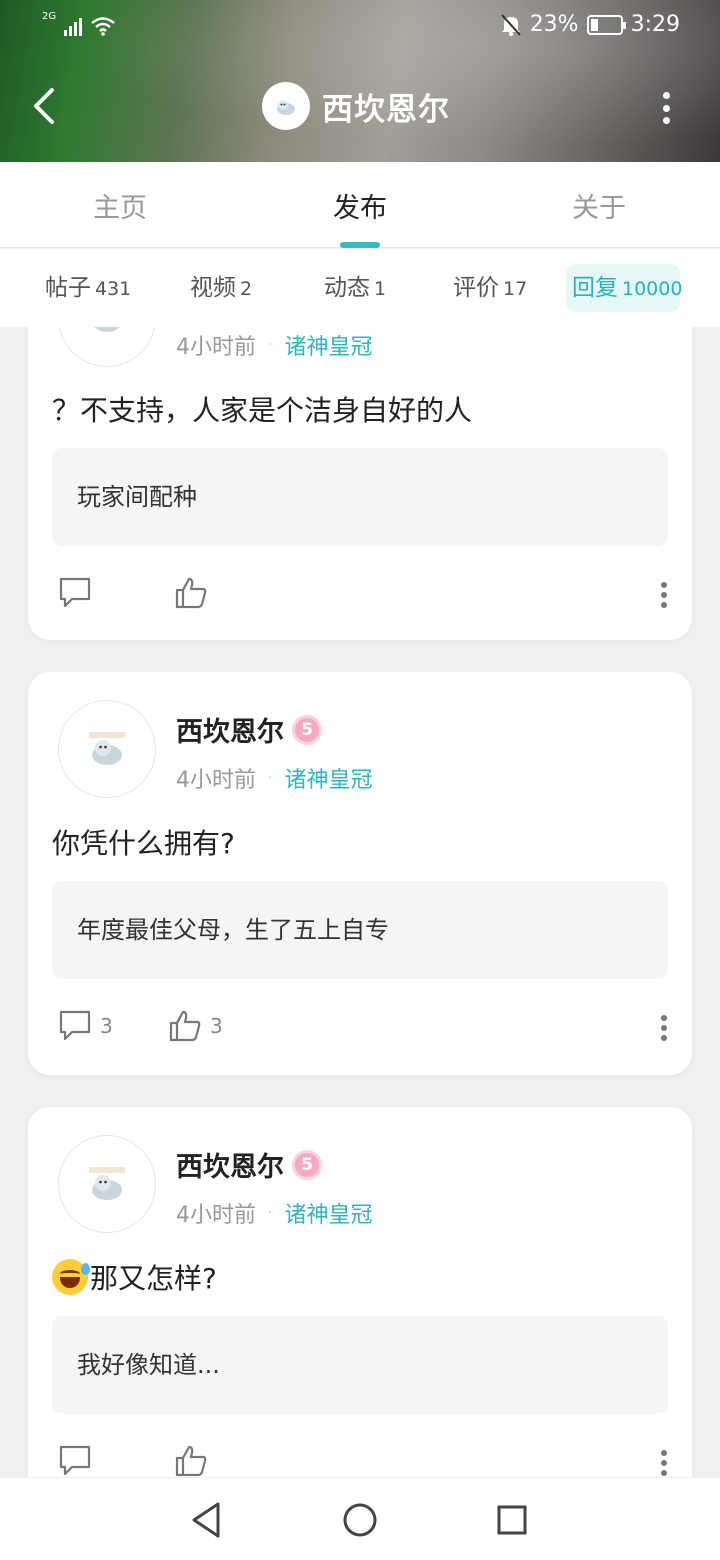 Image resolution: width=720 pixels, height=1560 pixels. What do you see at coordinates (360, 81) in the screenshot?
I see `profile-header: 2G 23% 3:29 西坎恩尔` at bounding box center [360, 81].